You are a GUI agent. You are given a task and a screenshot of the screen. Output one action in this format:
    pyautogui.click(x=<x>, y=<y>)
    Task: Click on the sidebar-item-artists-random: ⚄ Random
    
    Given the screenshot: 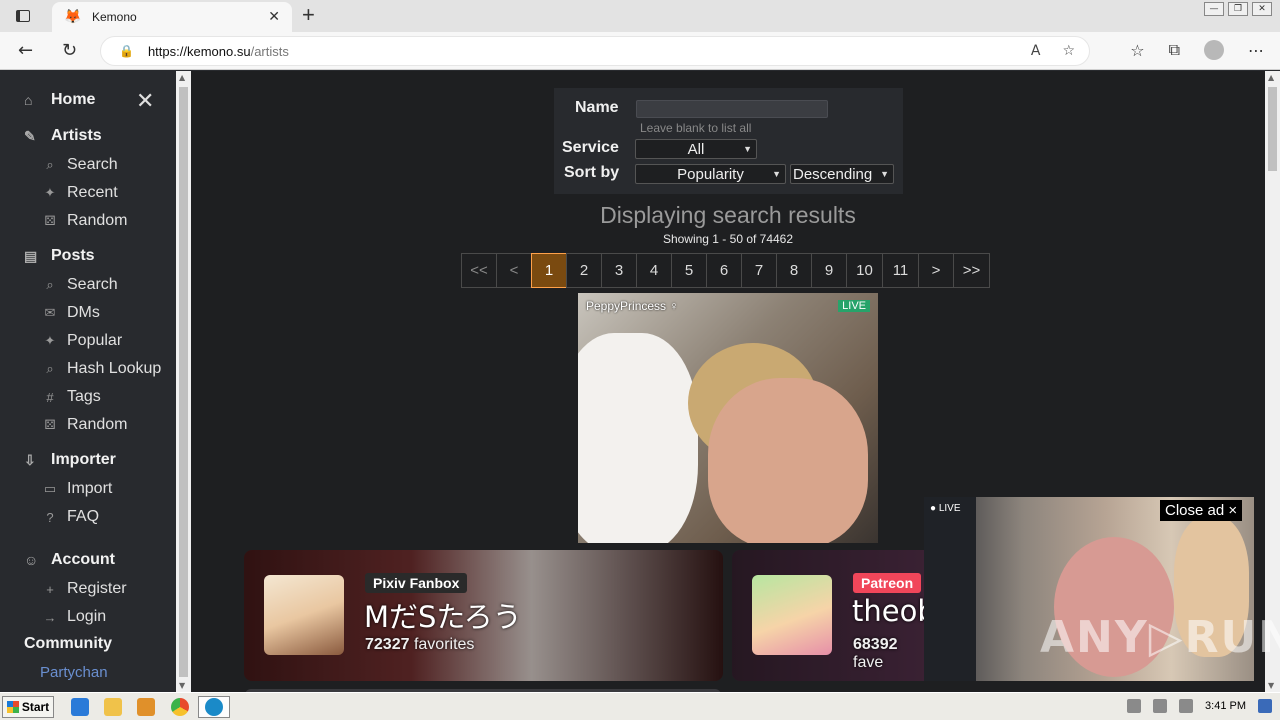 What is the action you would take?
    pyautogui.click(x=83, y=221)
    